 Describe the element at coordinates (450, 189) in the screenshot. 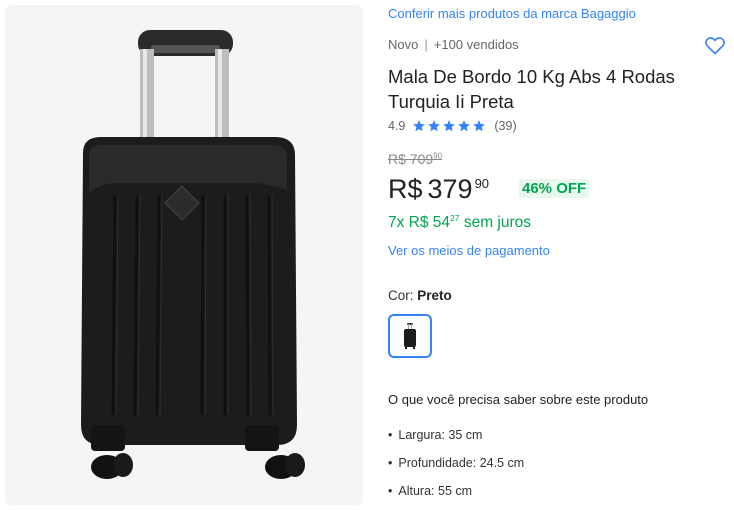

I see `price-int: 379` at that location.